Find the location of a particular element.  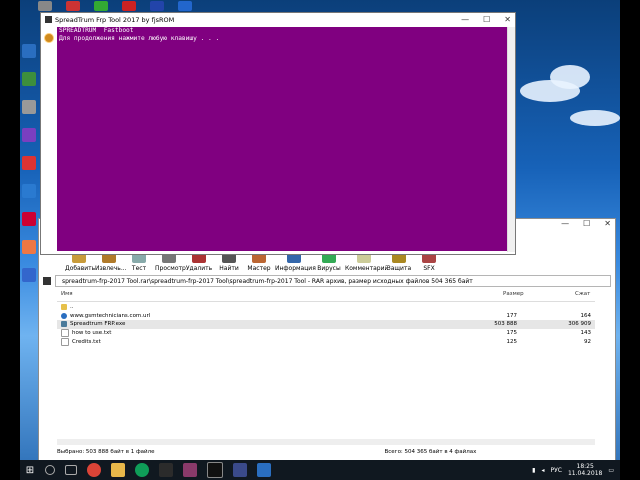

console-titlebar: SpreadTrum Frp Tool 2017 by fjsROM — ☐ ✕ is located at coordinates (278, 20).